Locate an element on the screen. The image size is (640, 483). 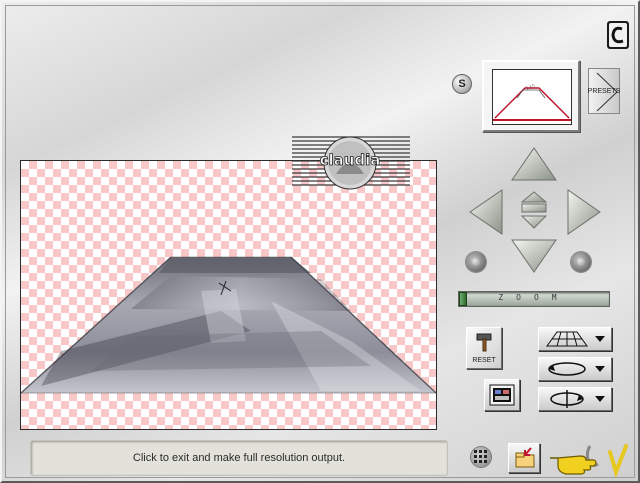
rotate-vertical-dropdown is located at coordinates (575, 399).